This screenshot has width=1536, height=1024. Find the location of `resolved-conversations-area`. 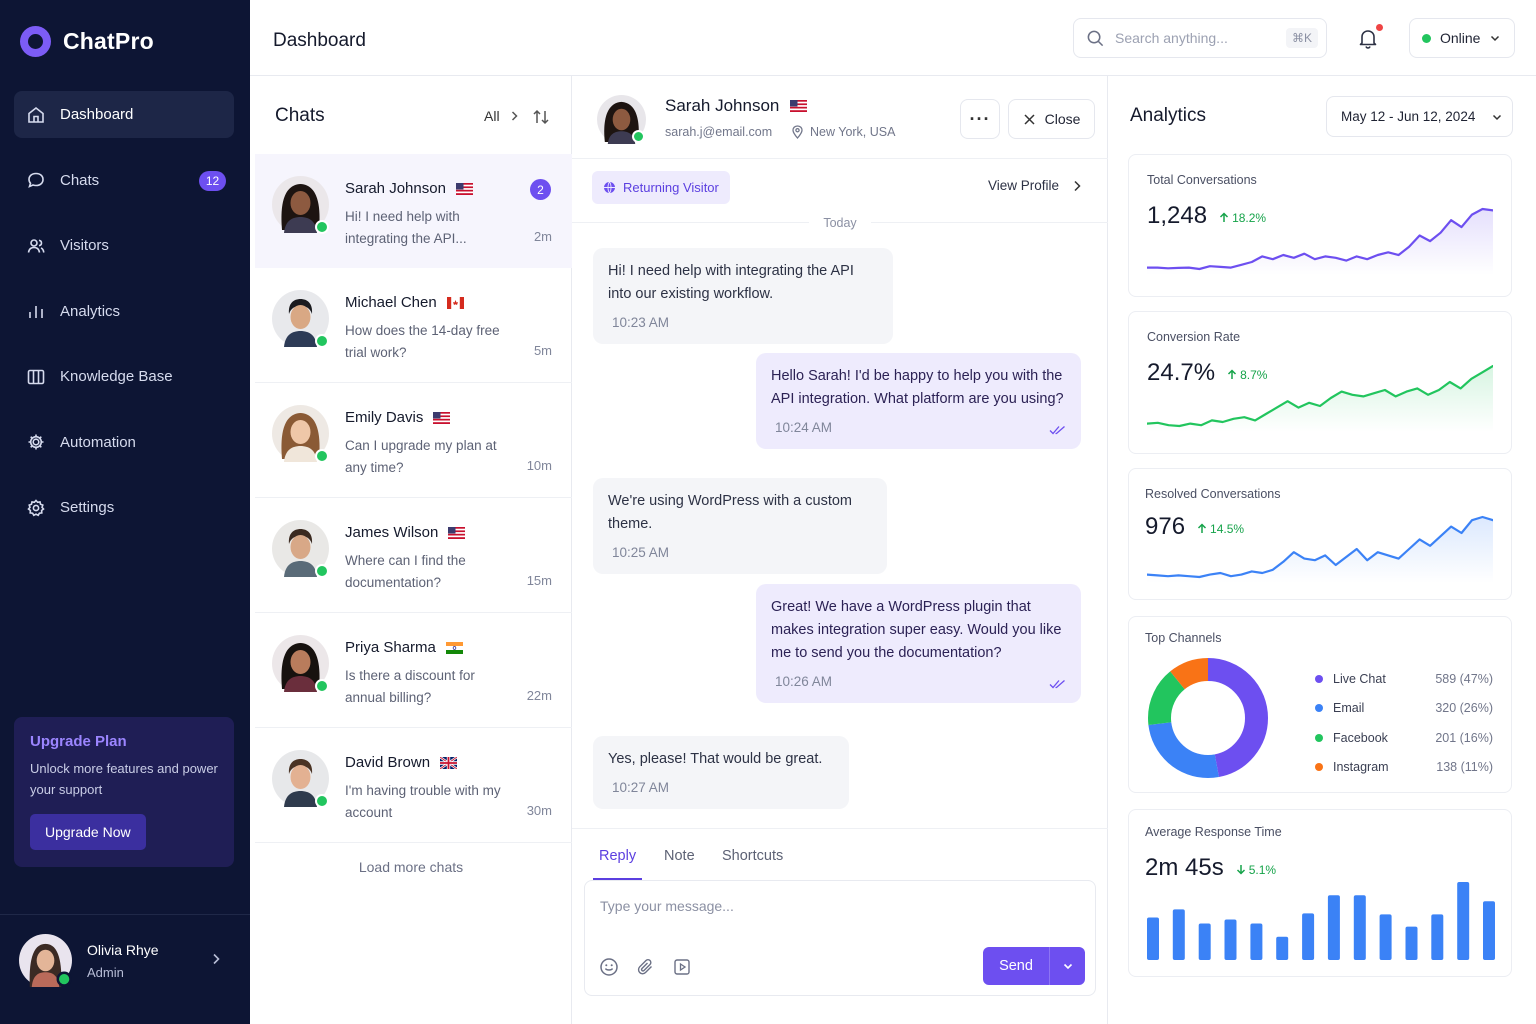

resolved-conversations-area is located at coordinates (1320, 550).